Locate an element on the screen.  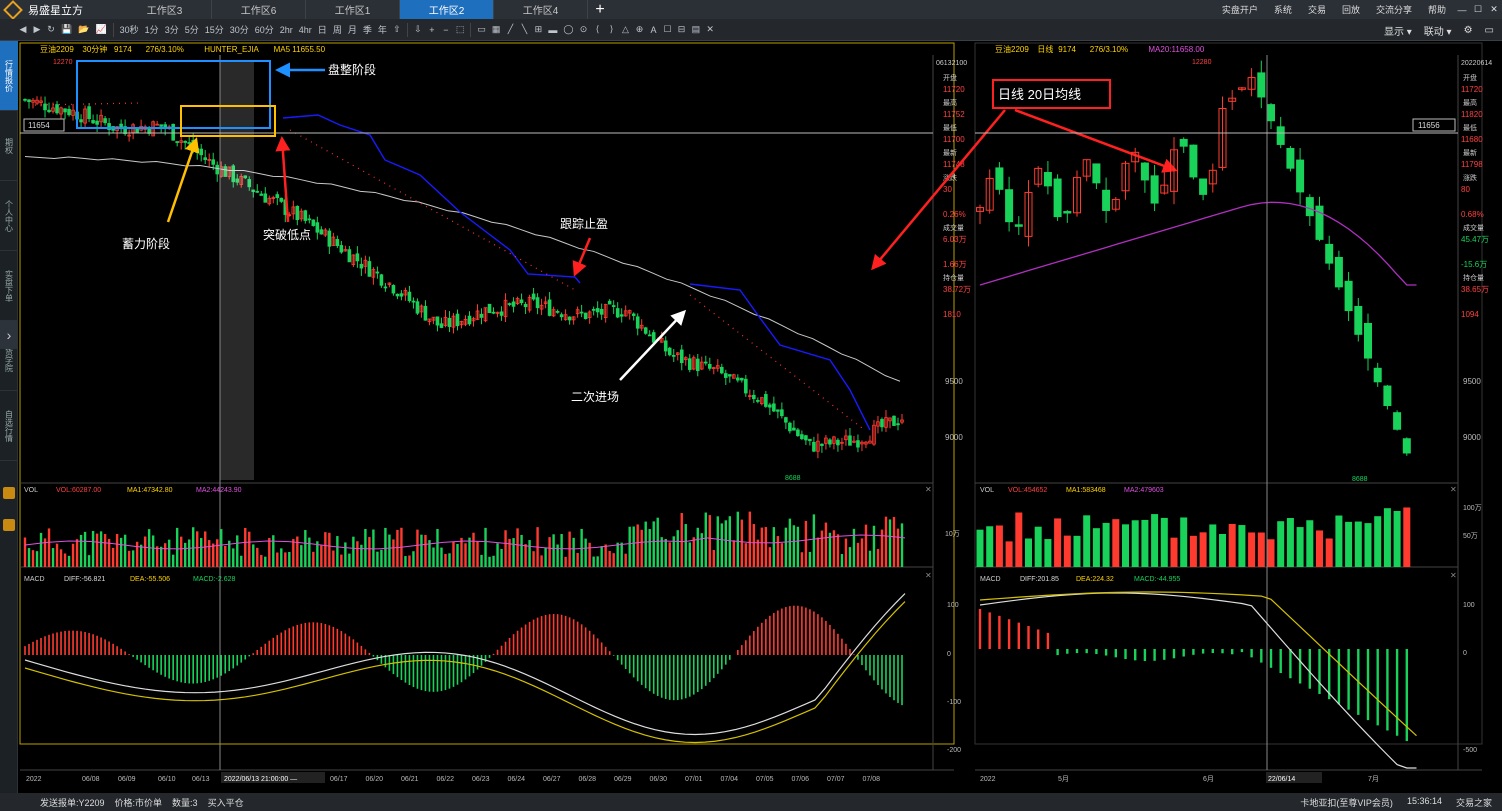
status-right-item: 15:36:14 is located at coordinates (1424, 800).